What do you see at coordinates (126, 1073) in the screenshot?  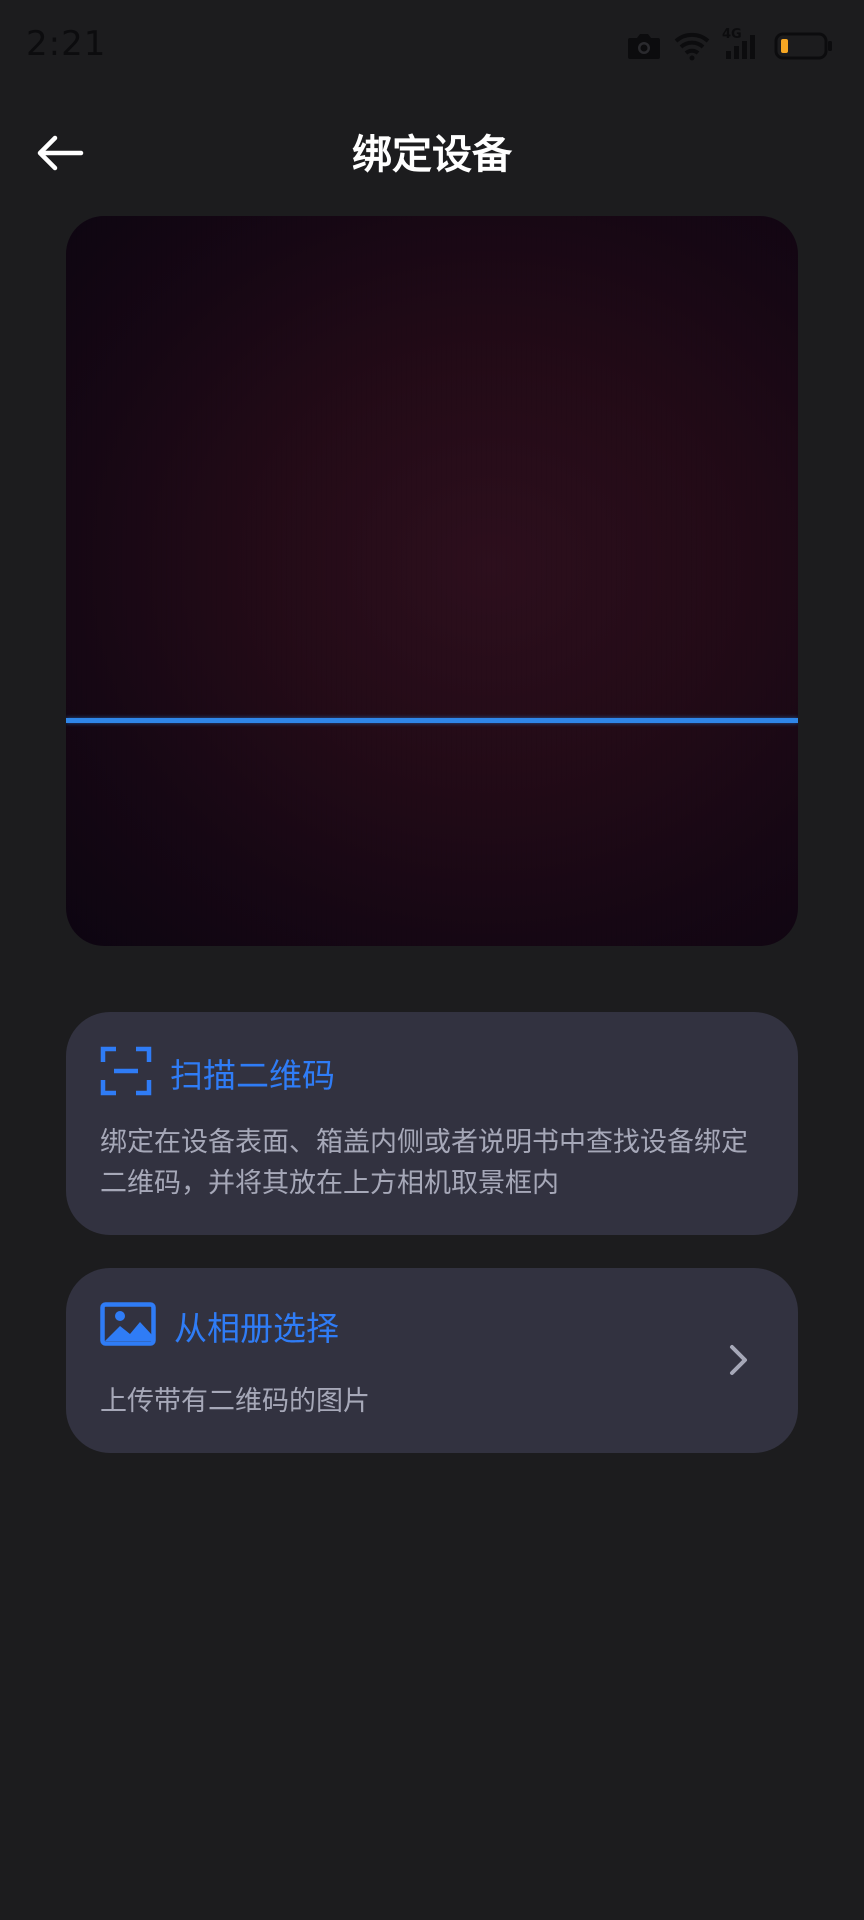 I see `scan-frame-icon` at bounding box center [126, 1073].